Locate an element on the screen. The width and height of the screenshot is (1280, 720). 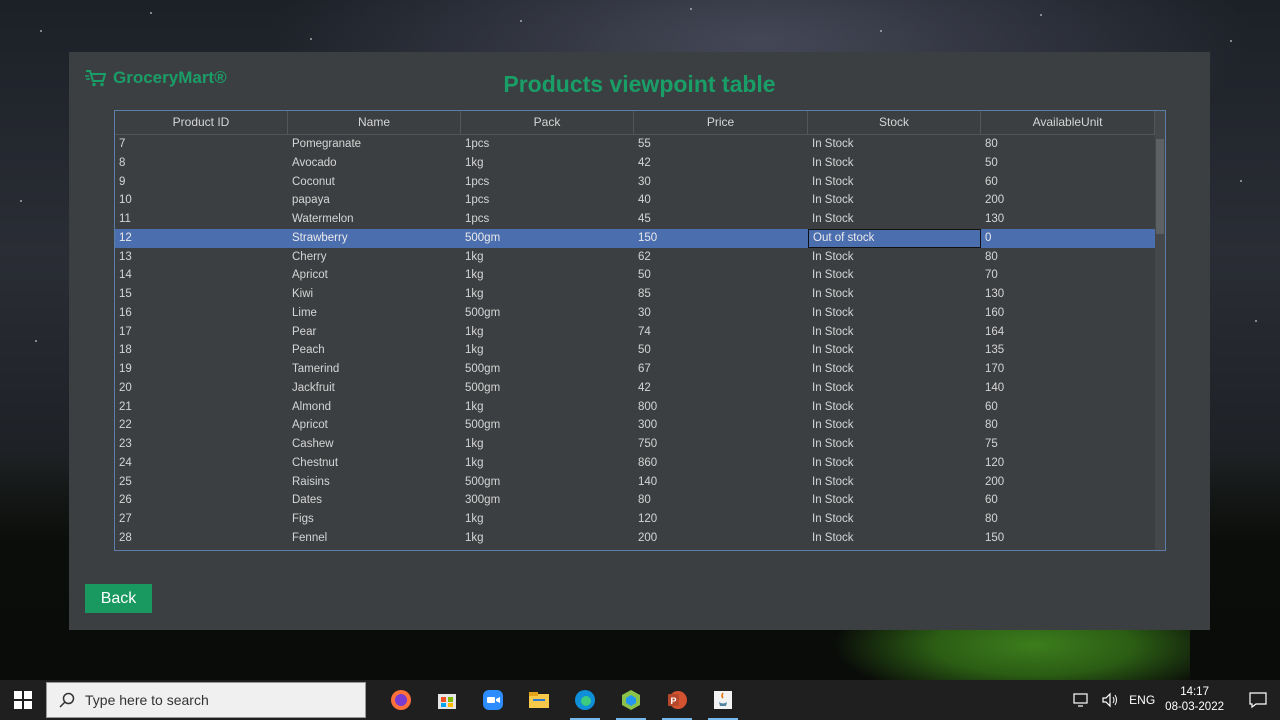
clock: 14:17 08-03-2022 is located at coordinates (1194, 700).